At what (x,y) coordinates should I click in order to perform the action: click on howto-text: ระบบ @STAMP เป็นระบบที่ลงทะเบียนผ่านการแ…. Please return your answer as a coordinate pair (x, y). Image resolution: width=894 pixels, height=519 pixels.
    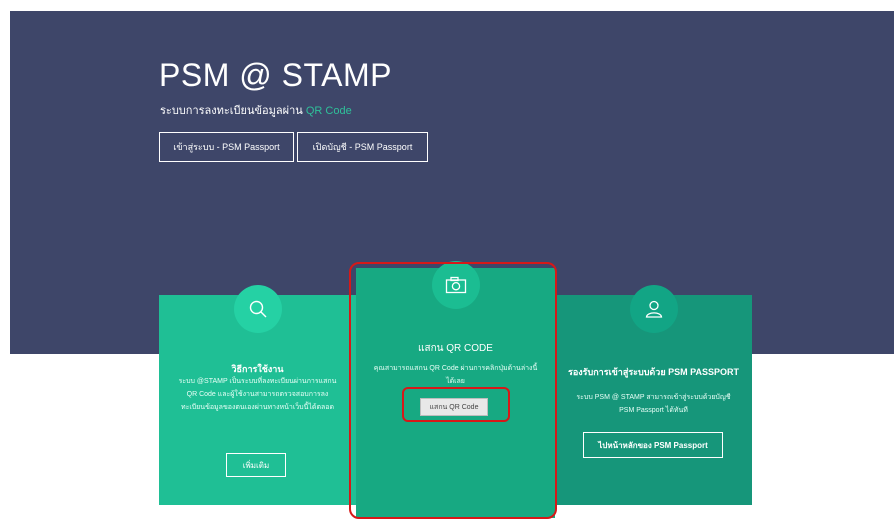
    Looking at the image, I should click on (257, 394).